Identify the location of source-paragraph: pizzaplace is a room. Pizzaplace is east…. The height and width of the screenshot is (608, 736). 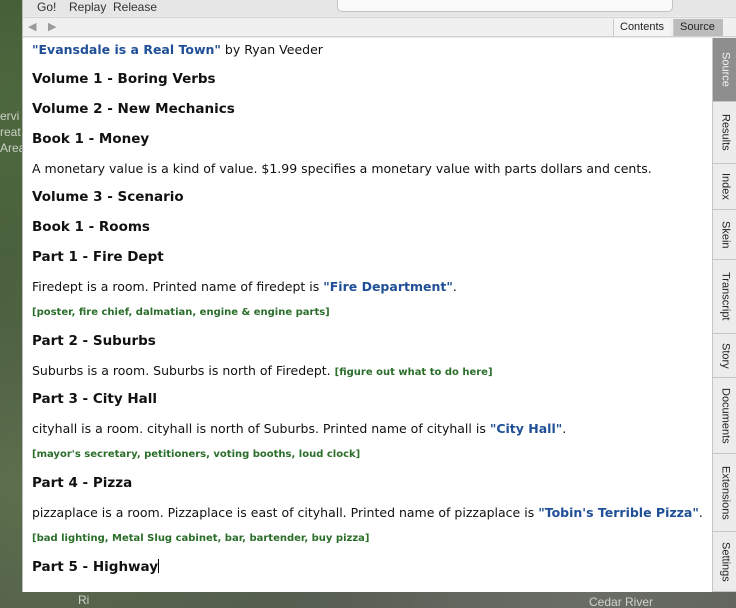
(372, 512).